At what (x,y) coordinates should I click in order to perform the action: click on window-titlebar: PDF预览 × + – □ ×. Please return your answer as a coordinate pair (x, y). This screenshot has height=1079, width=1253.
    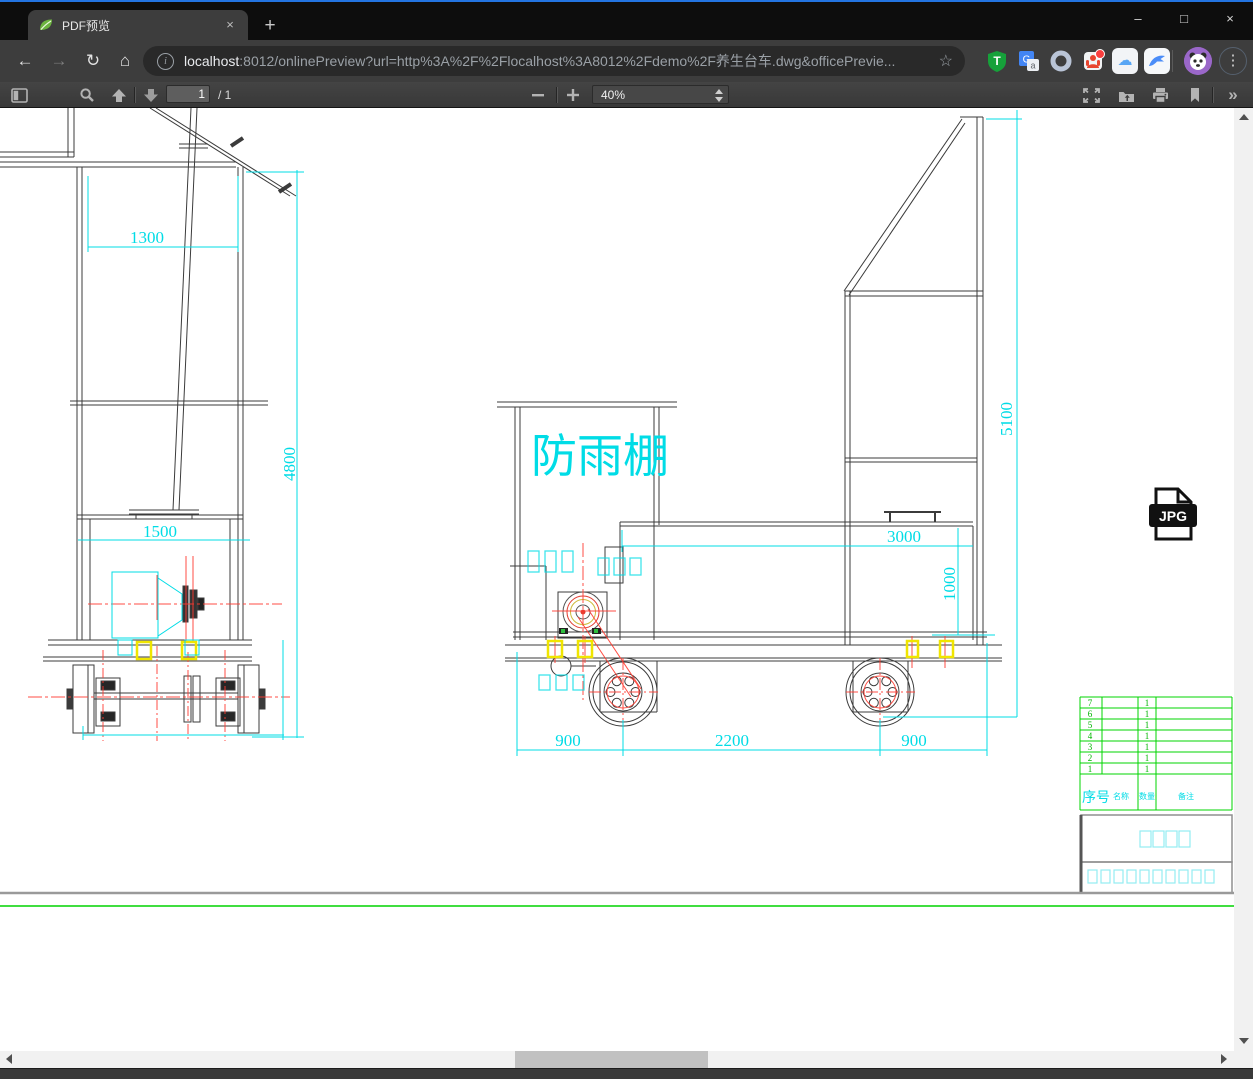
    Looking at the image, I should click on (626, 21).